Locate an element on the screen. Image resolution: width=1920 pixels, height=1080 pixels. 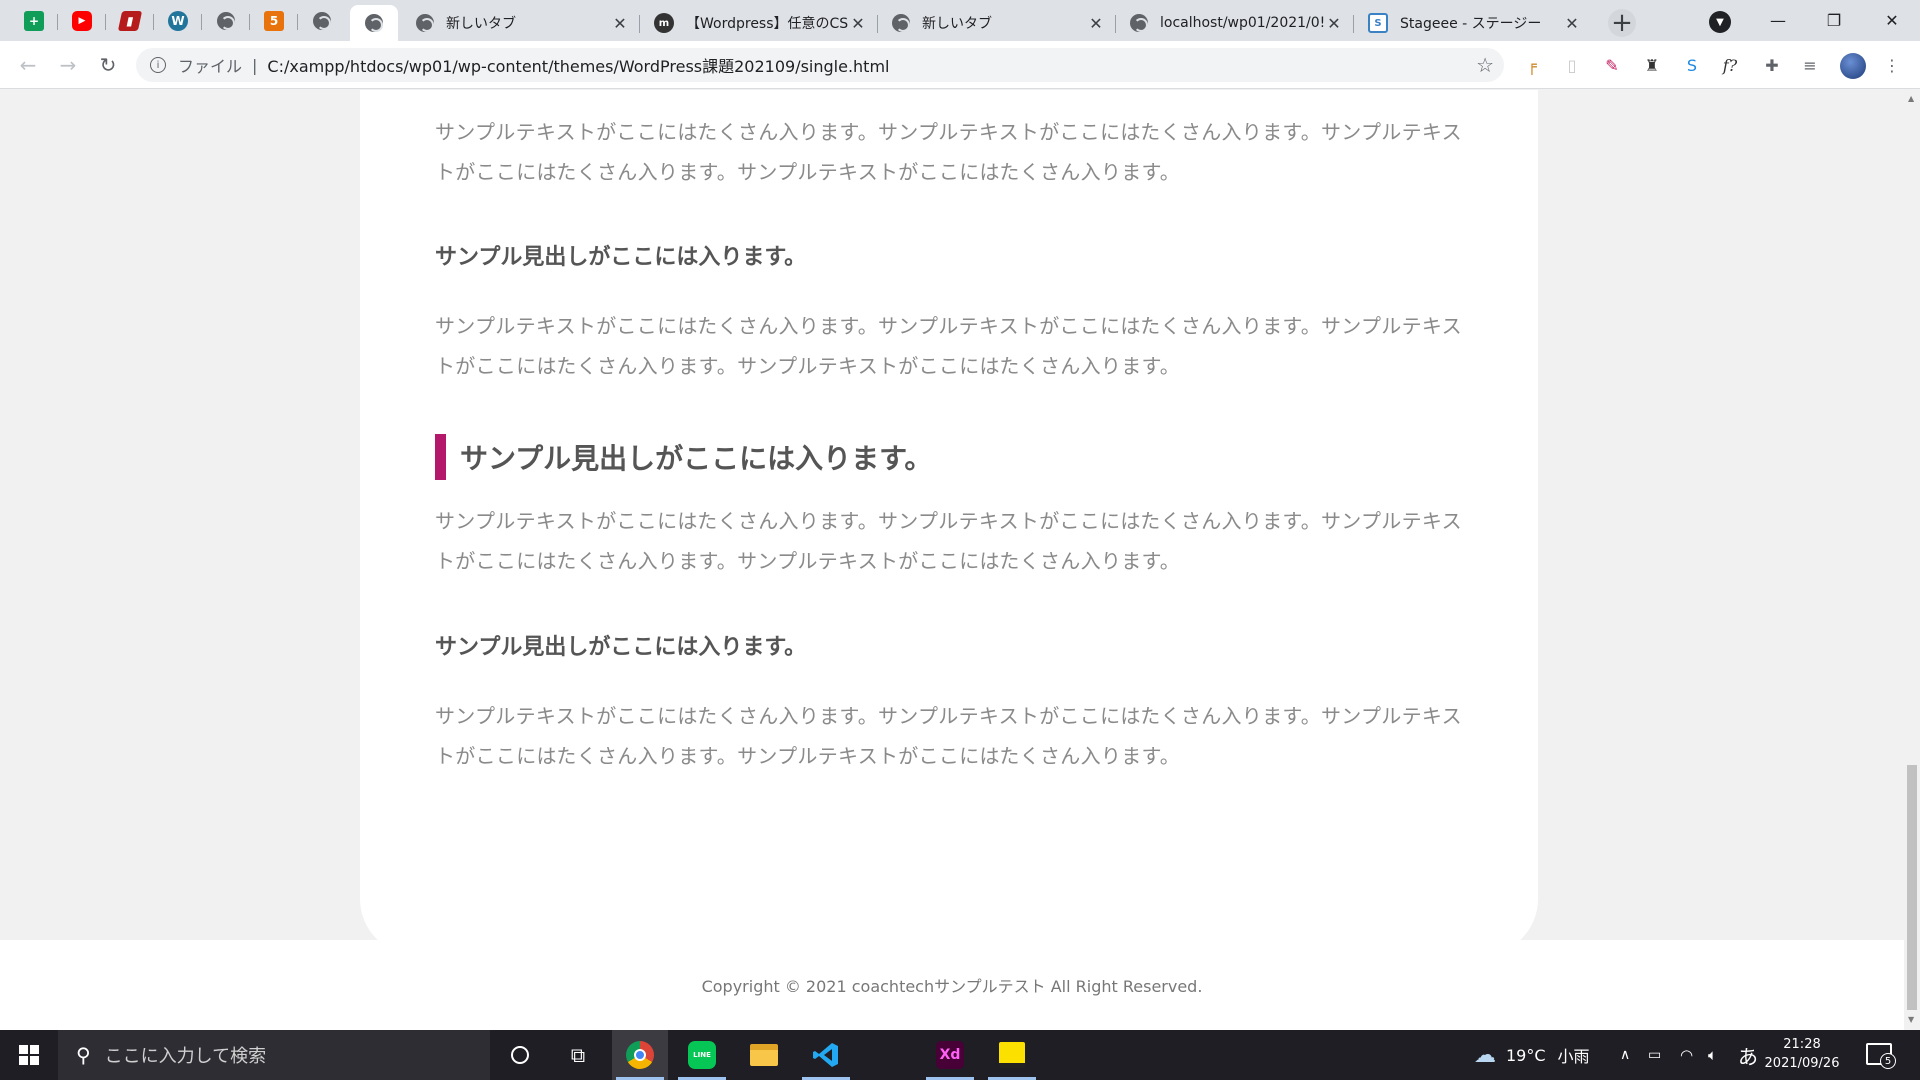
weather-condition: 小雨 is located at coordinates (1573, 1056).